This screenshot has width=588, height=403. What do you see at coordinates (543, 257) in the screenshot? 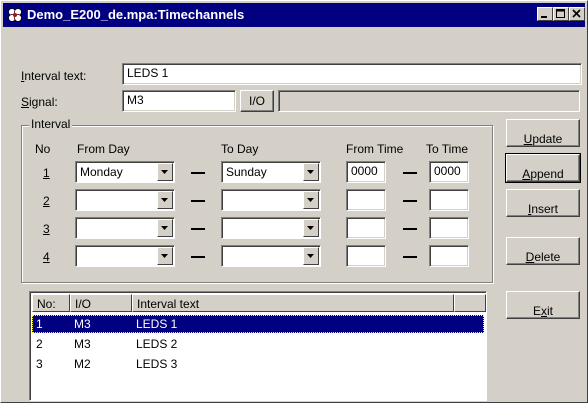
I see `delete-button-label: Delete` at bounding box center [543, 257].